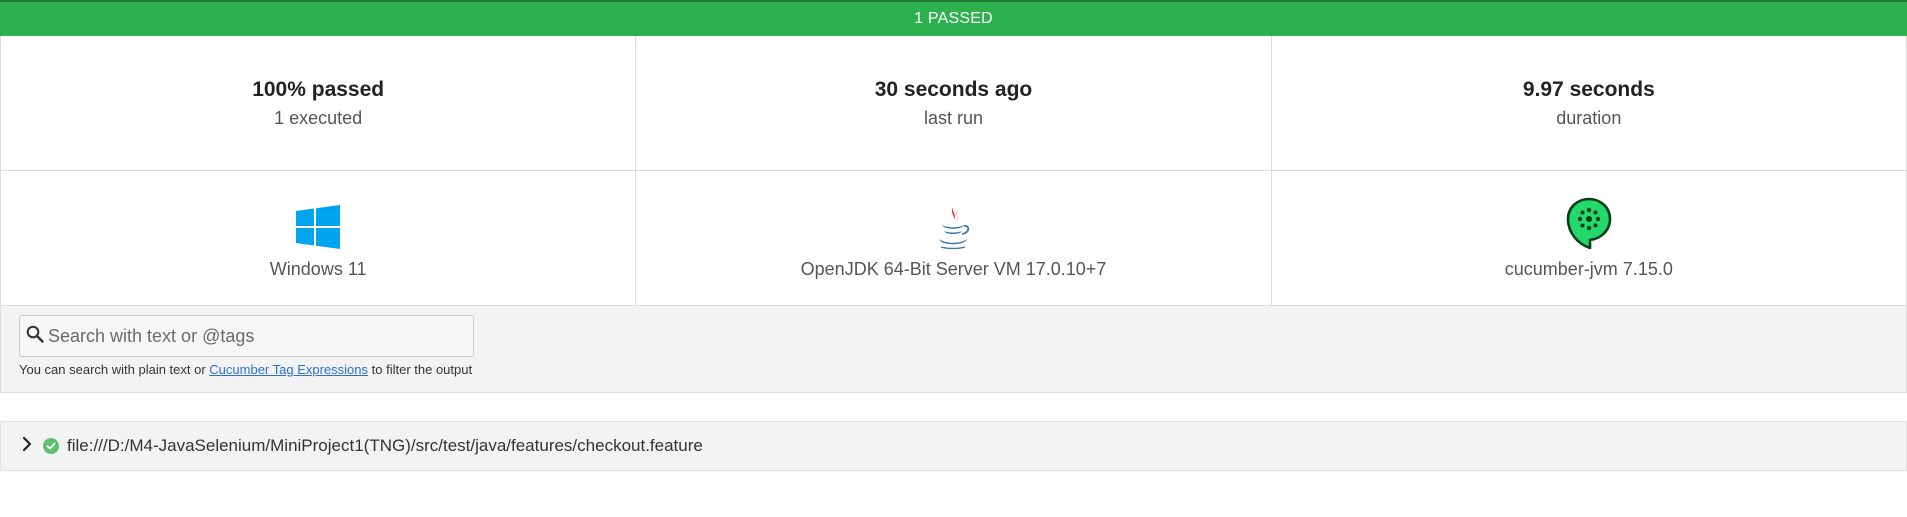 This screenshot has width=1907, height=517. Describe the element at coordinates (1589, 117) in the screenshot. I see `stat-duration-label: duration` at that location.